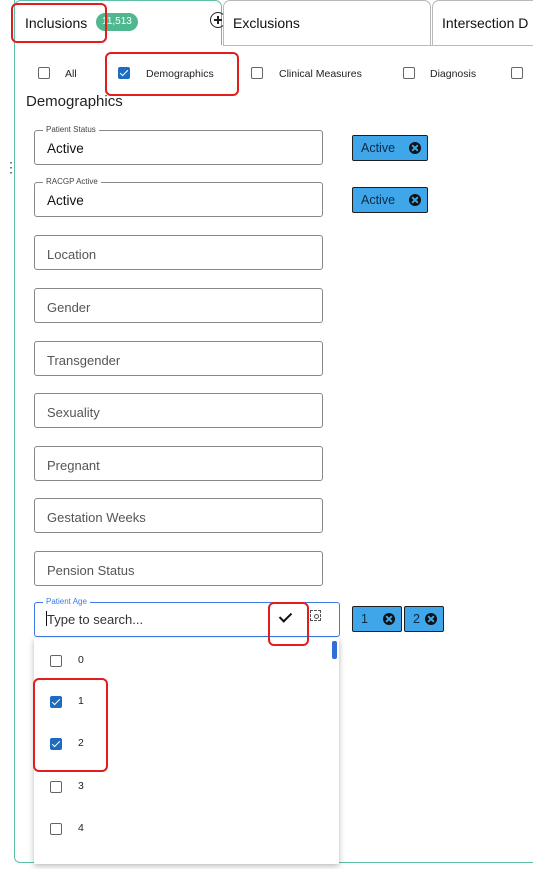 Image resolution: width=533 pixels, height=869 pixels. Describe the element at coordinates (178, 515) in the screenshot. I see `gestation-weeks-field: Gestation Weeks` at that location.